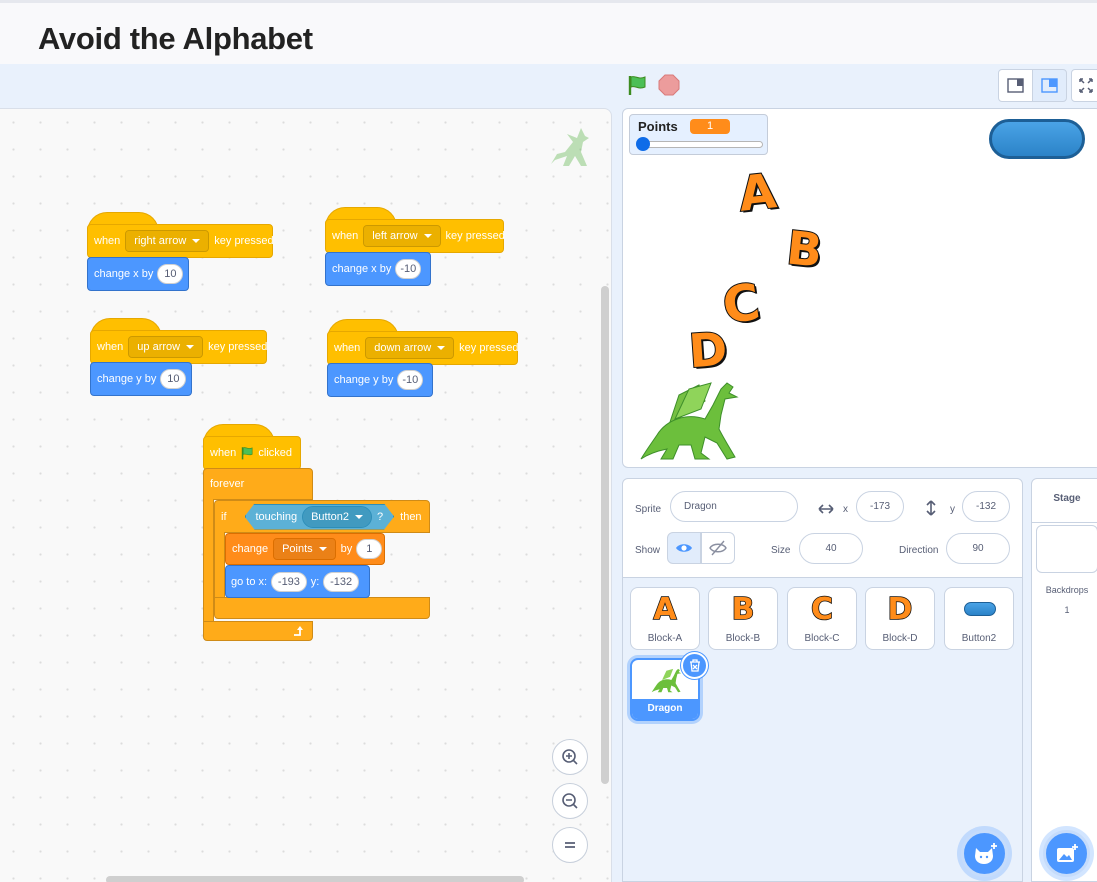 The image size is (1097, 882). Describe the element at coordinates (411, 516) in the screenshot. I see `block-text: then` at that location.